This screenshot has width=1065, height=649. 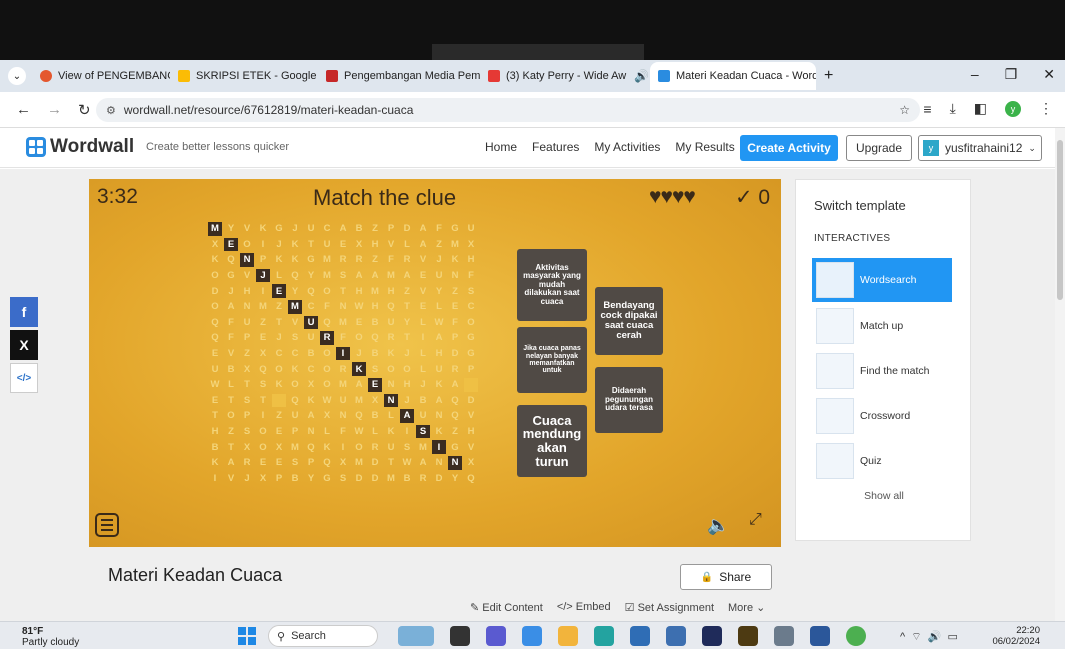 What do you see at coordinates (263, 260) in the screenshot?
I see `grid-cell: P` at bounding box center [263, 260].